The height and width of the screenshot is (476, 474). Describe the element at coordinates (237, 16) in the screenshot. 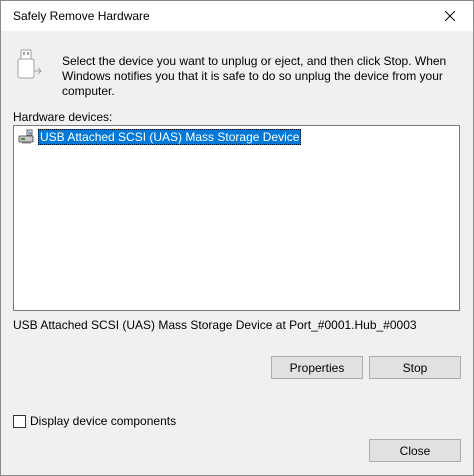

I see `title-bar: Safely Remove Hardware` at that location.